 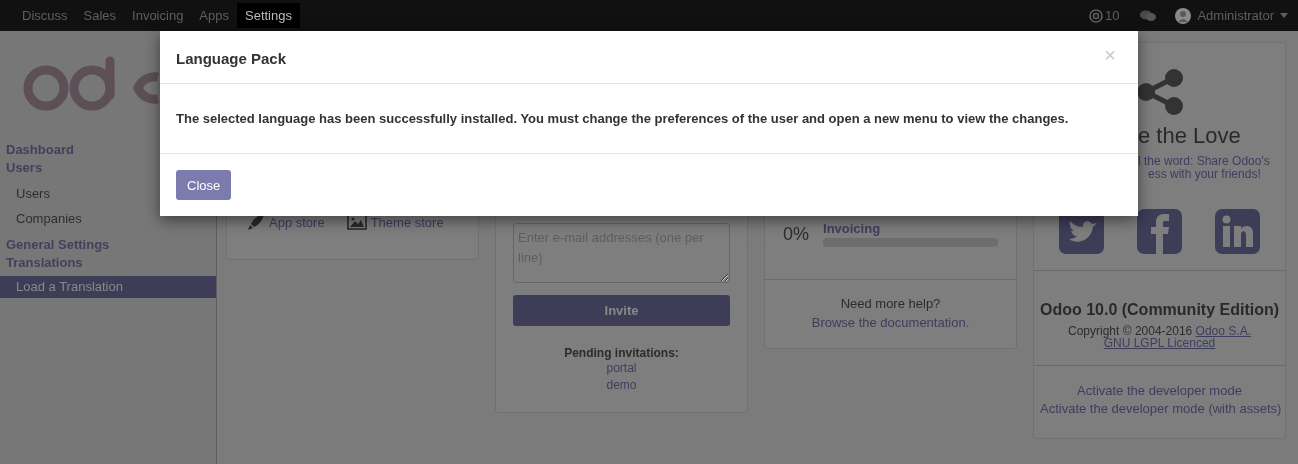 I want to click on share-text: ess with your friends!, so click(x=1204, y=174).